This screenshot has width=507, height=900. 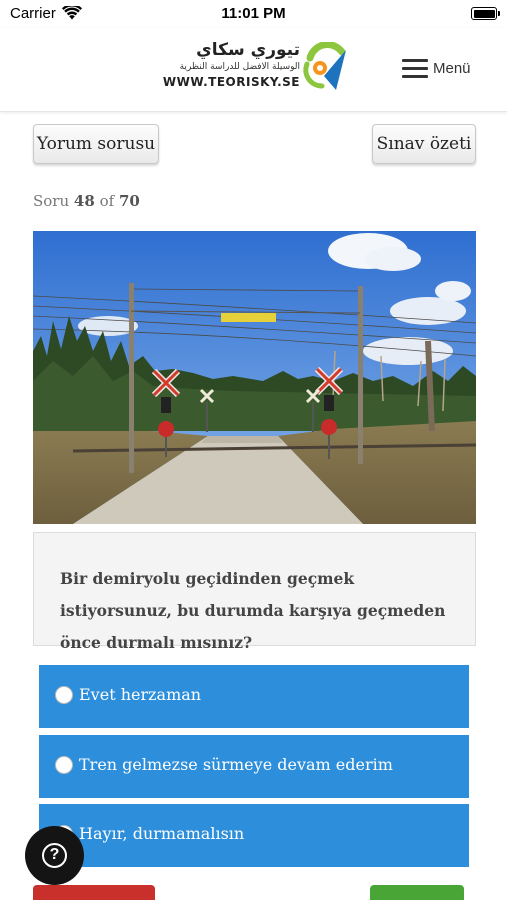 I want to click on counter-current: 48, so click(x=84, y=201).